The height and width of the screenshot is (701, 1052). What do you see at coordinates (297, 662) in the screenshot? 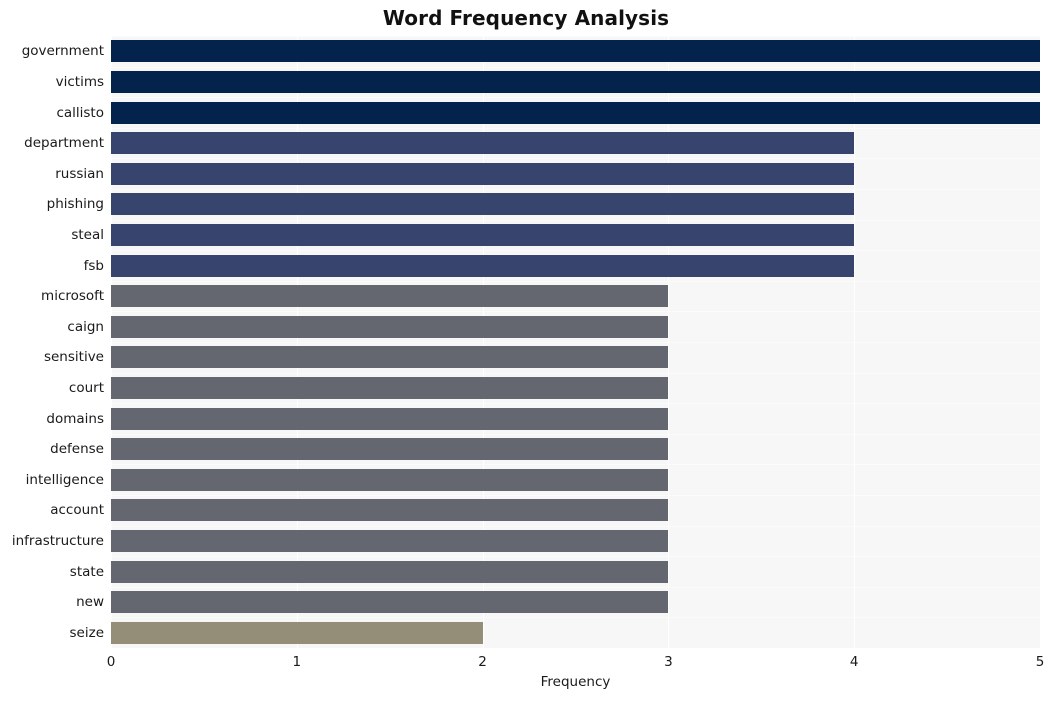
I see `x-tick-label-1: 1` at bounding box center [297, 662].